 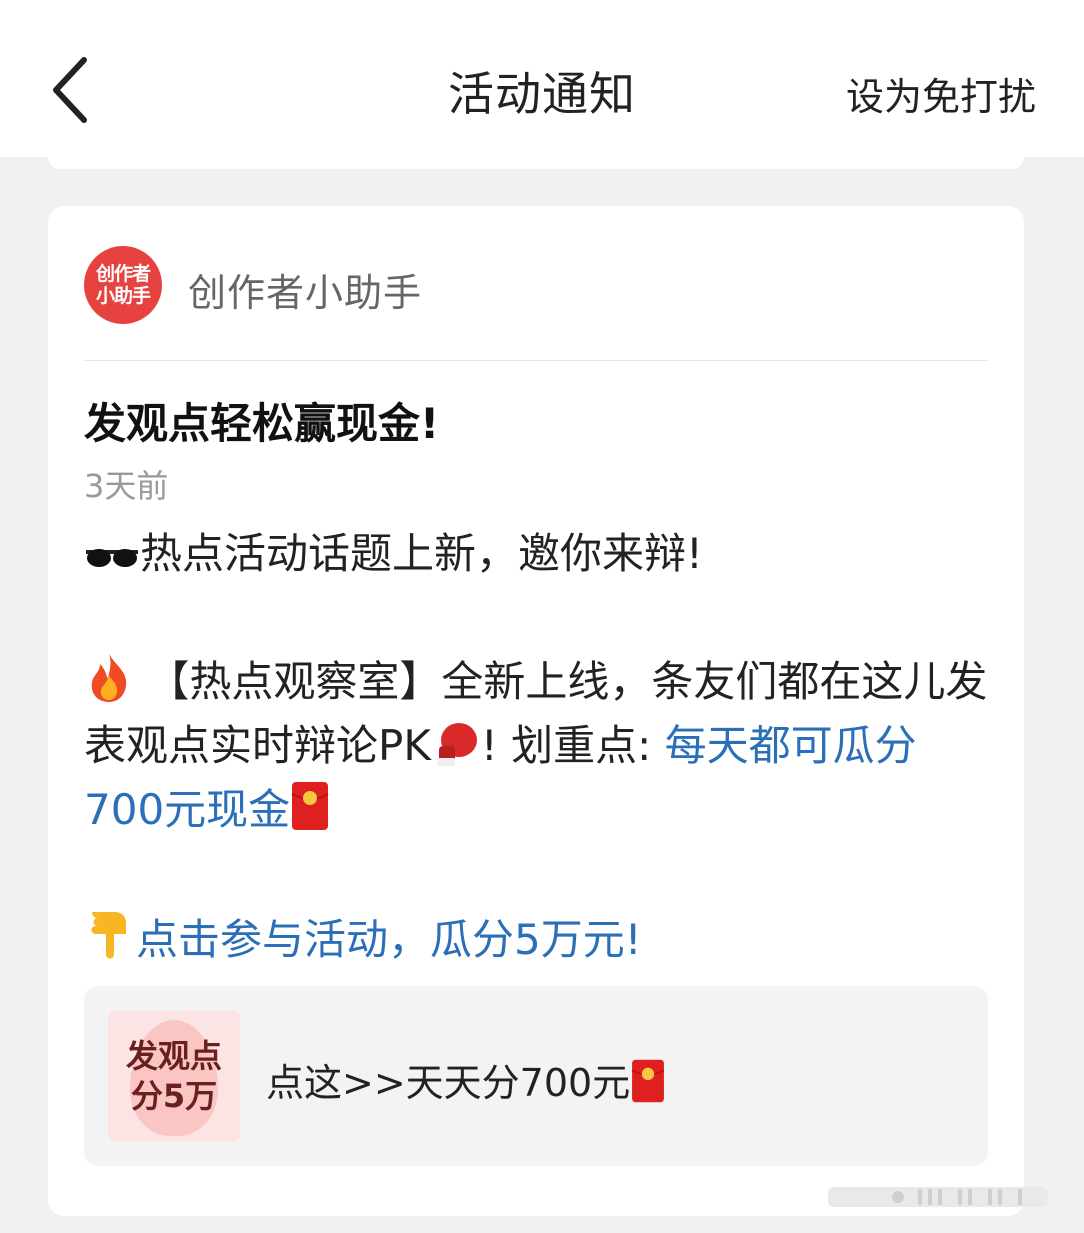 I want to click on thumbnail-line2: 分5万, so click(x=174, y=1096).